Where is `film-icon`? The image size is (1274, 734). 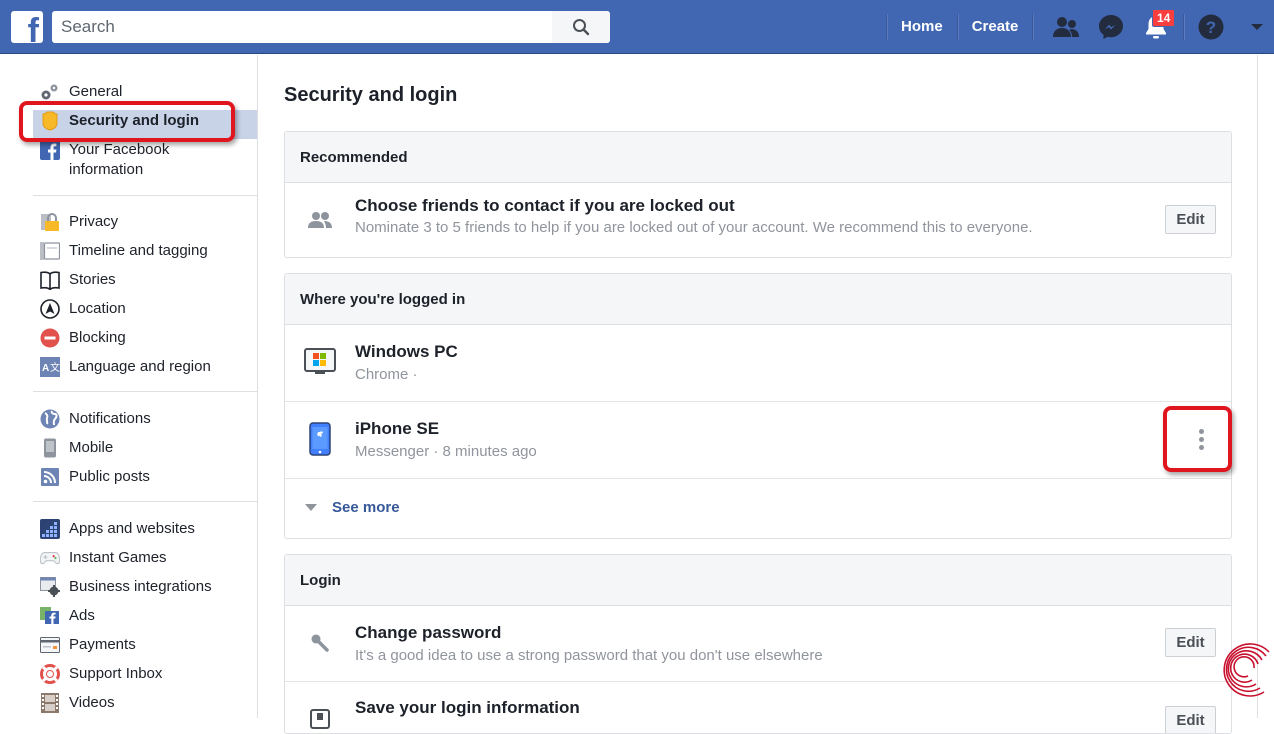
film-icon is located at coordinates (50, 703).